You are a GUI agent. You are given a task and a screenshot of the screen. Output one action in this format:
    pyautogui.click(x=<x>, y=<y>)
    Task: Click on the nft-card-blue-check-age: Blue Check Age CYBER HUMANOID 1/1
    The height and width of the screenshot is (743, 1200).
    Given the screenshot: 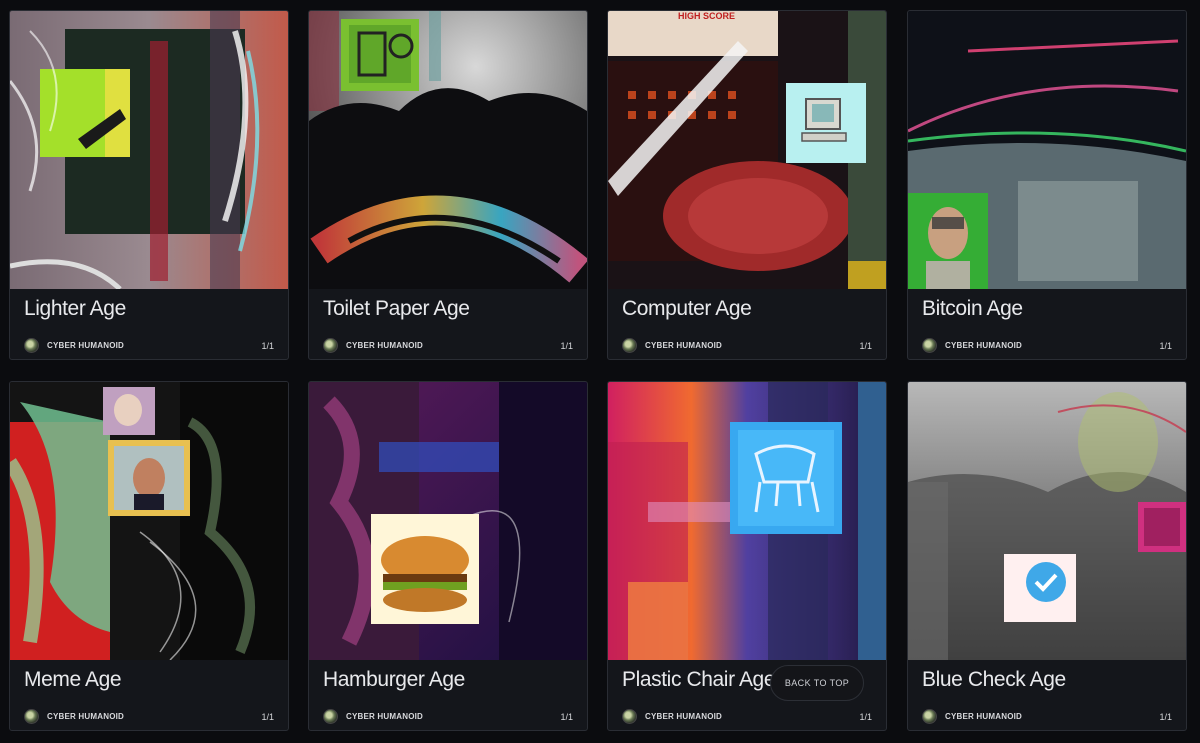 What is the action you would take?
    pyautogui.click(x=1047, y=556)
    